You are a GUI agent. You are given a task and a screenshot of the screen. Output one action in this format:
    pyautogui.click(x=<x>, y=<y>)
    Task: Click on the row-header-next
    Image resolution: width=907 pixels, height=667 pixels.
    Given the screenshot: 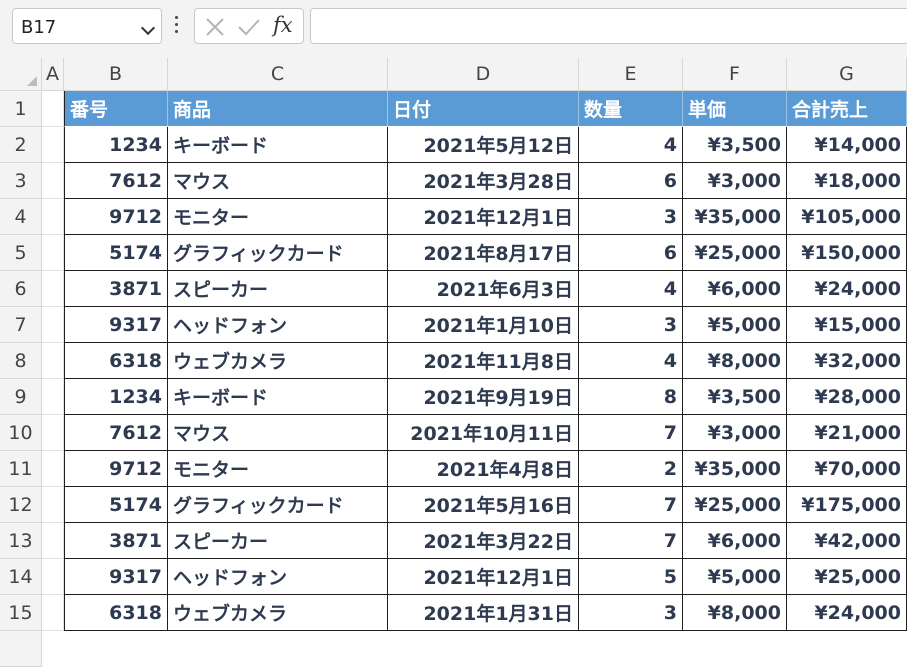 What is the action you would take?
    pyautogui.click(x=21, y=649)
    